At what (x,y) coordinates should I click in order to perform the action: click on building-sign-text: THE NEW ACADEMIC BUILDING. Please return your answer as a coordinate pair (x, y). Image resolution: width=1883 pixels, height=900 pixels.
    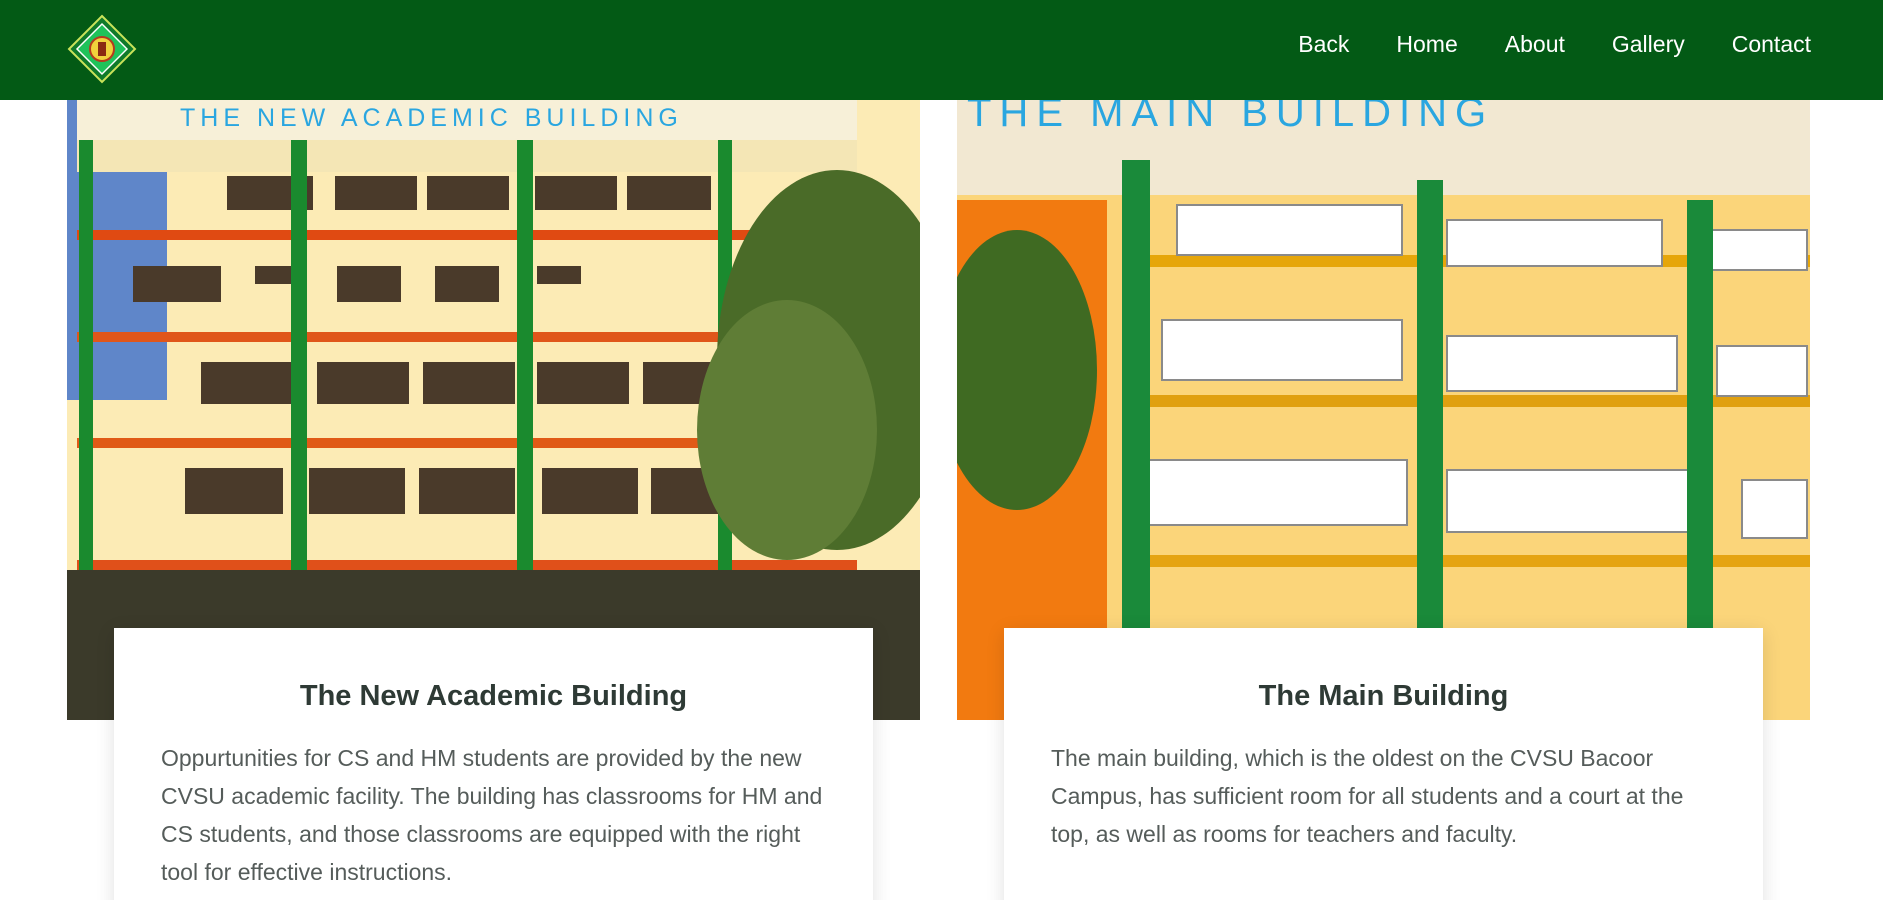
    Looking at the image, I should click on (431, 118).